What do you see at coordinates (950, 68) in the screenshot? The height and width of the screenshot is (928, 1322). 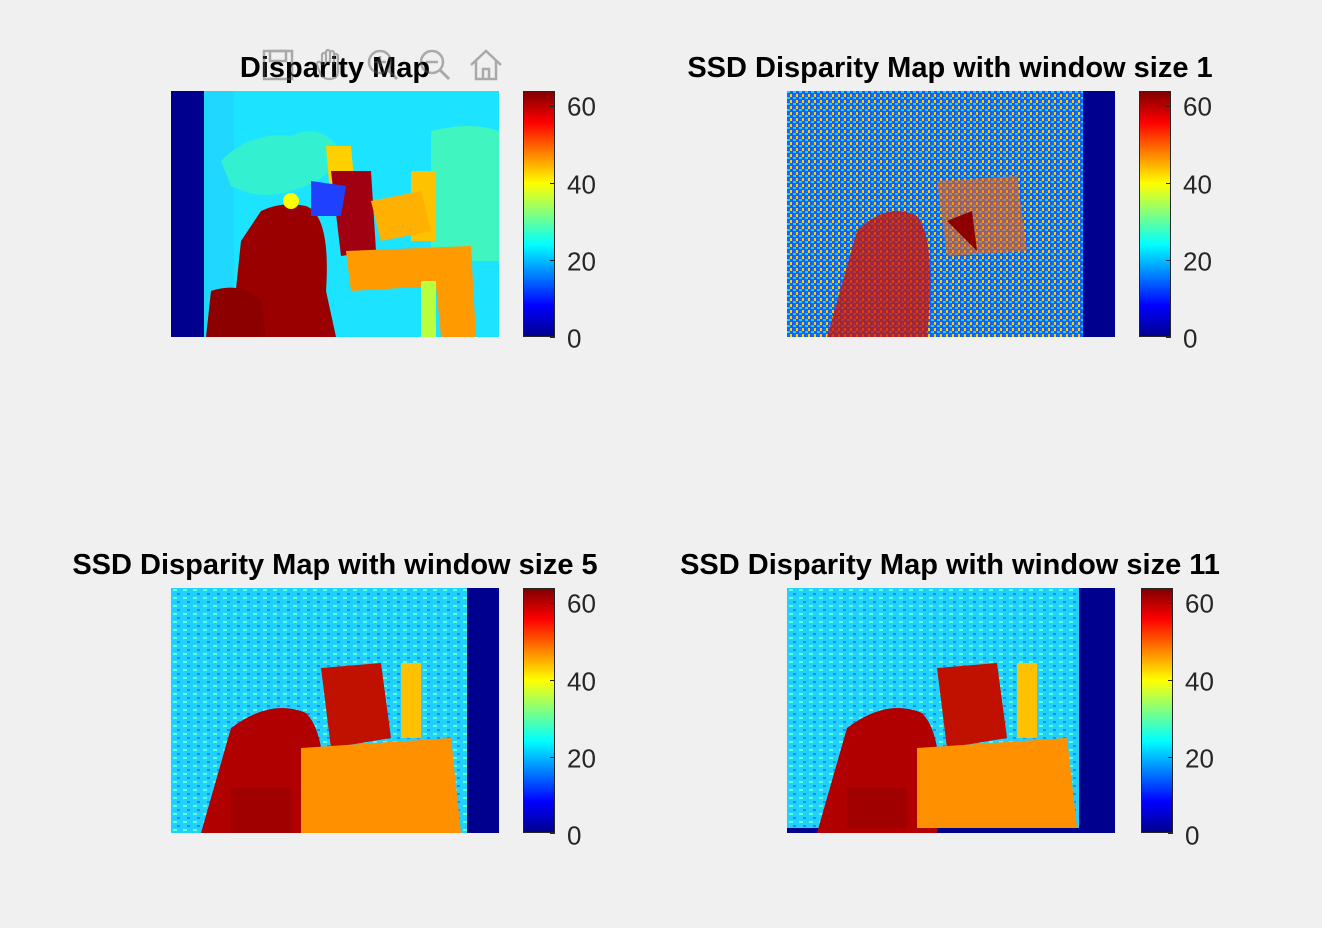 I see `panel-title: SSD Disparity Map with window size 1` at bounding box center [950, 68].